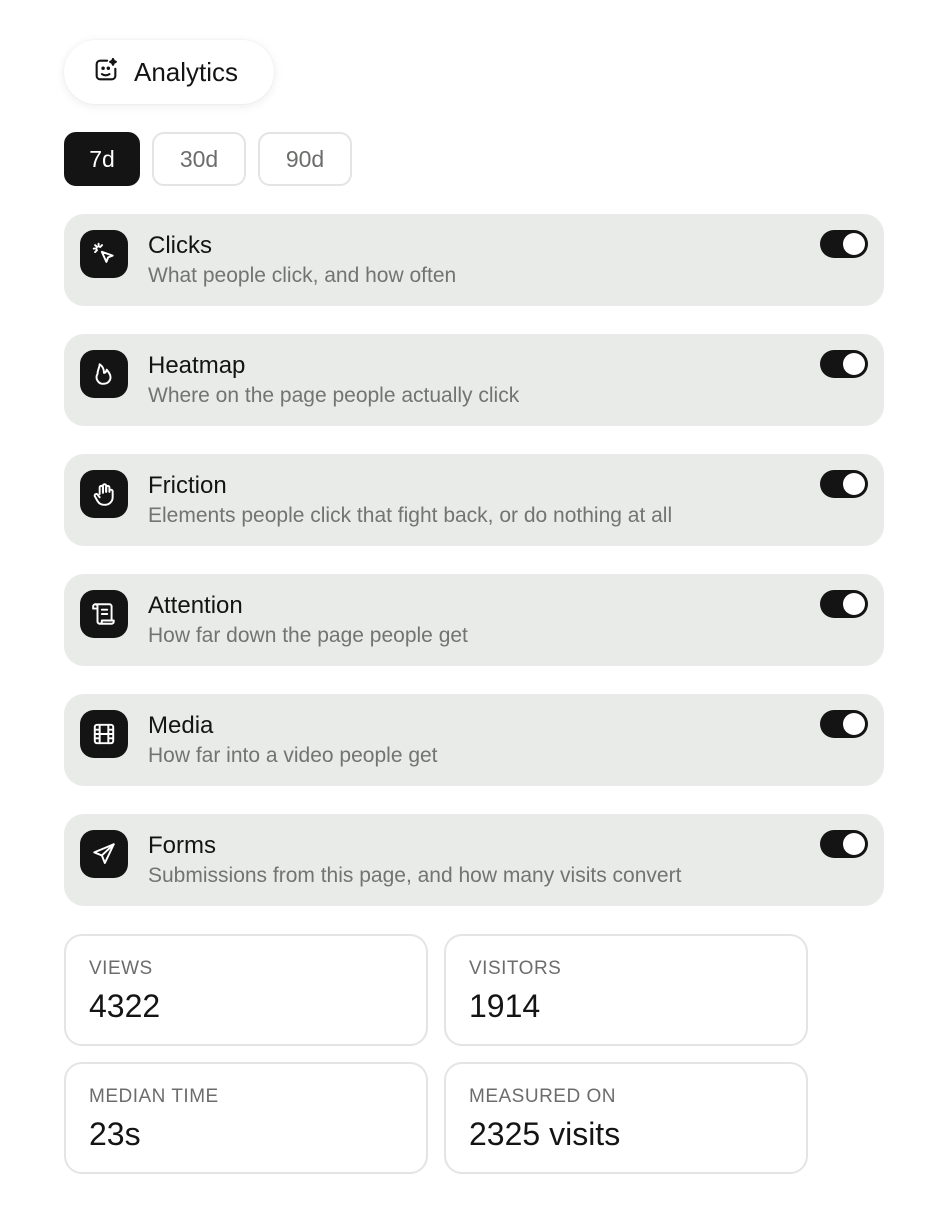 Image resolution: width=948 pixels, height=1232 pixels. What do you see at coordinates (626, 990) in the screenshot?
I see `stat-card-visitors: VISITORS 1914` at bounding box center [626, 990].